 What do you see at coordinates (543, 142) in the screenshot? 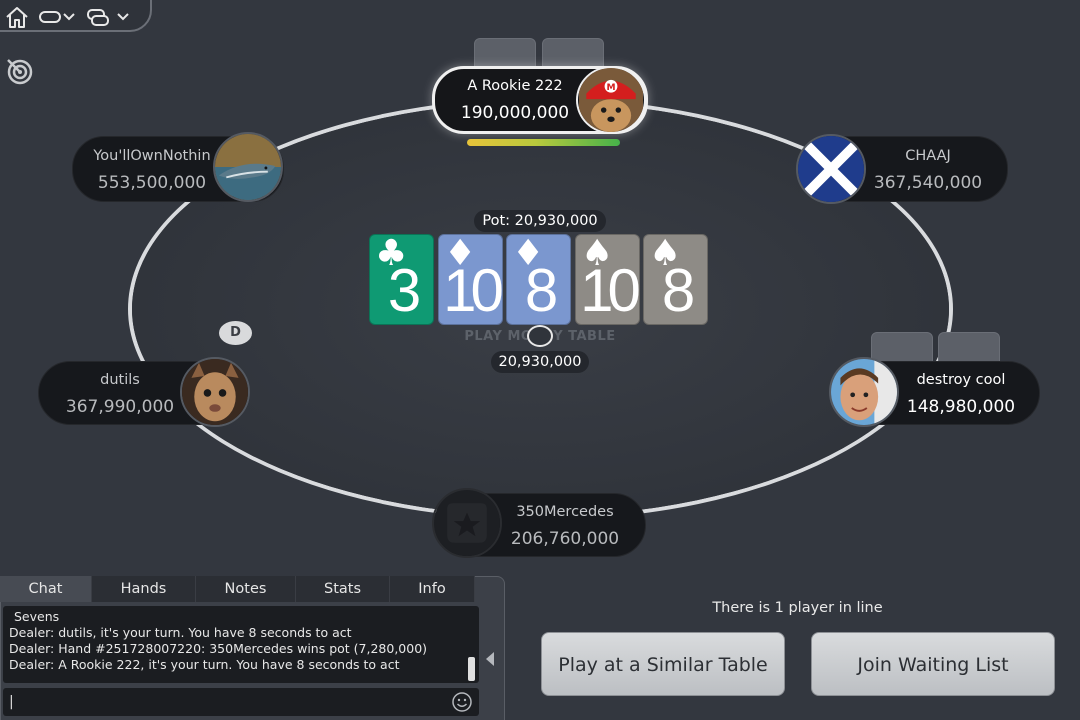
I see `action-timer-bar` at bounding box center [543, 142].